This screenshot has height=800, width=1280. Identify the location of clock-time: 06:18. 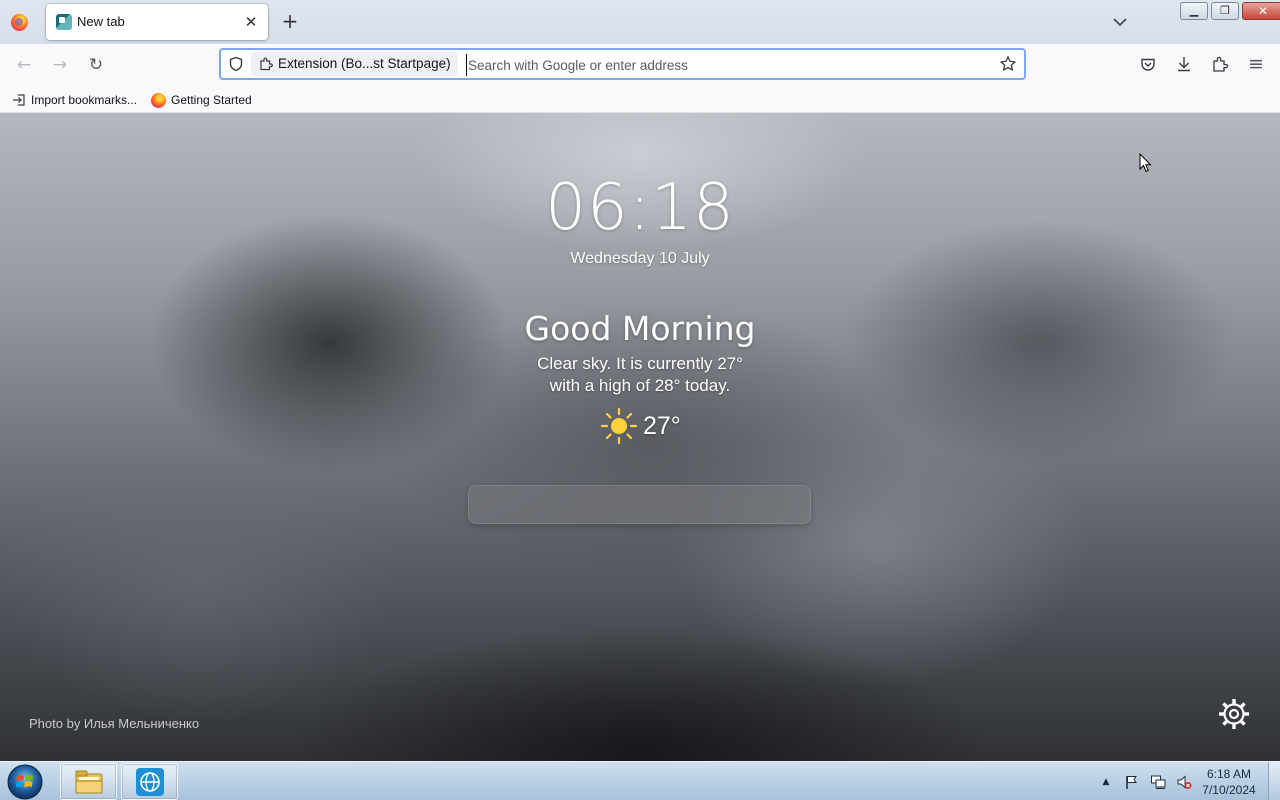
(640, 208).